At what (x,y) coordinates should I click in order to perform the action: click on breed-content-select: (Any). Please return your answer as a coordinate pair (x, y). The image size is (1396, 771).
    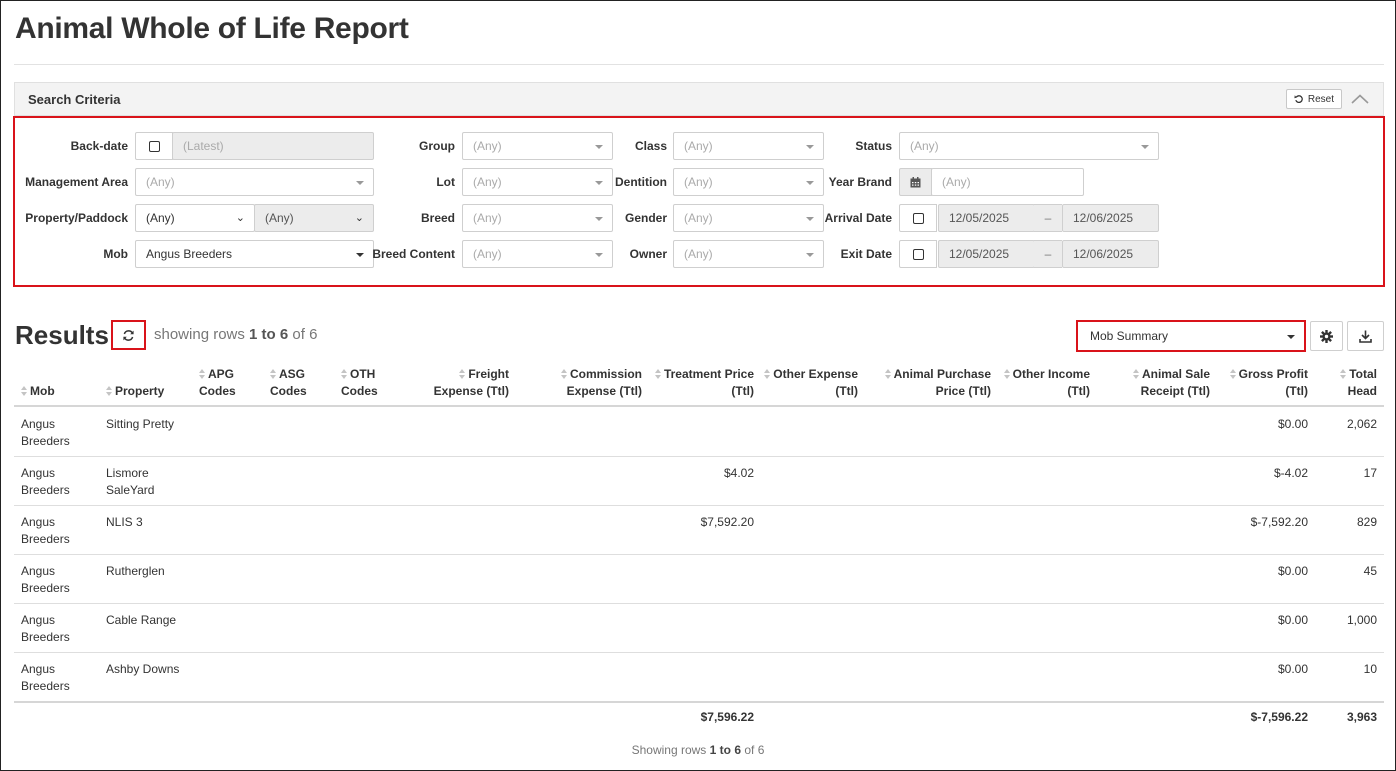
    Looking at the image, I should click on (537, 254).